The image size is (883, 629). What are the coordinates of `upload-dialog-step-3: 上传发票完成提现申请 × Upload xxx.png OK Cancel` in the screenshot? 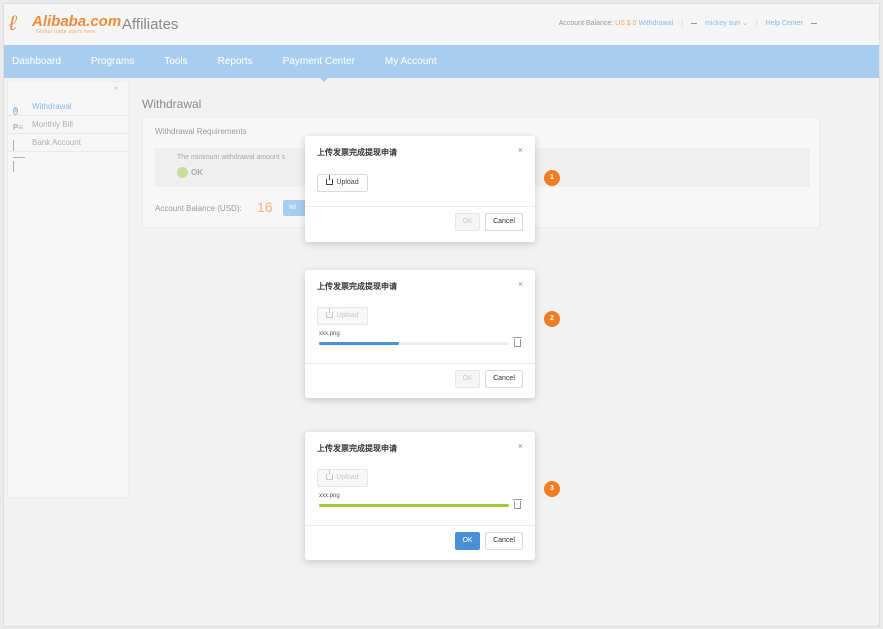 It's located at (420, 496).